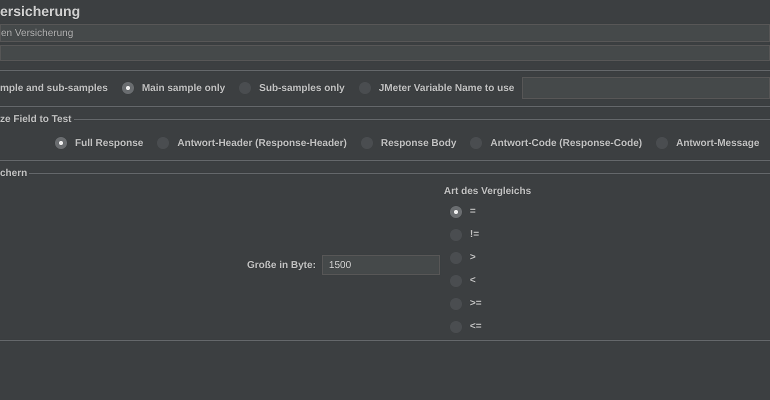 This screenshot has height=400, width=770. I want to click on radio-label: >, so click(473, 257).